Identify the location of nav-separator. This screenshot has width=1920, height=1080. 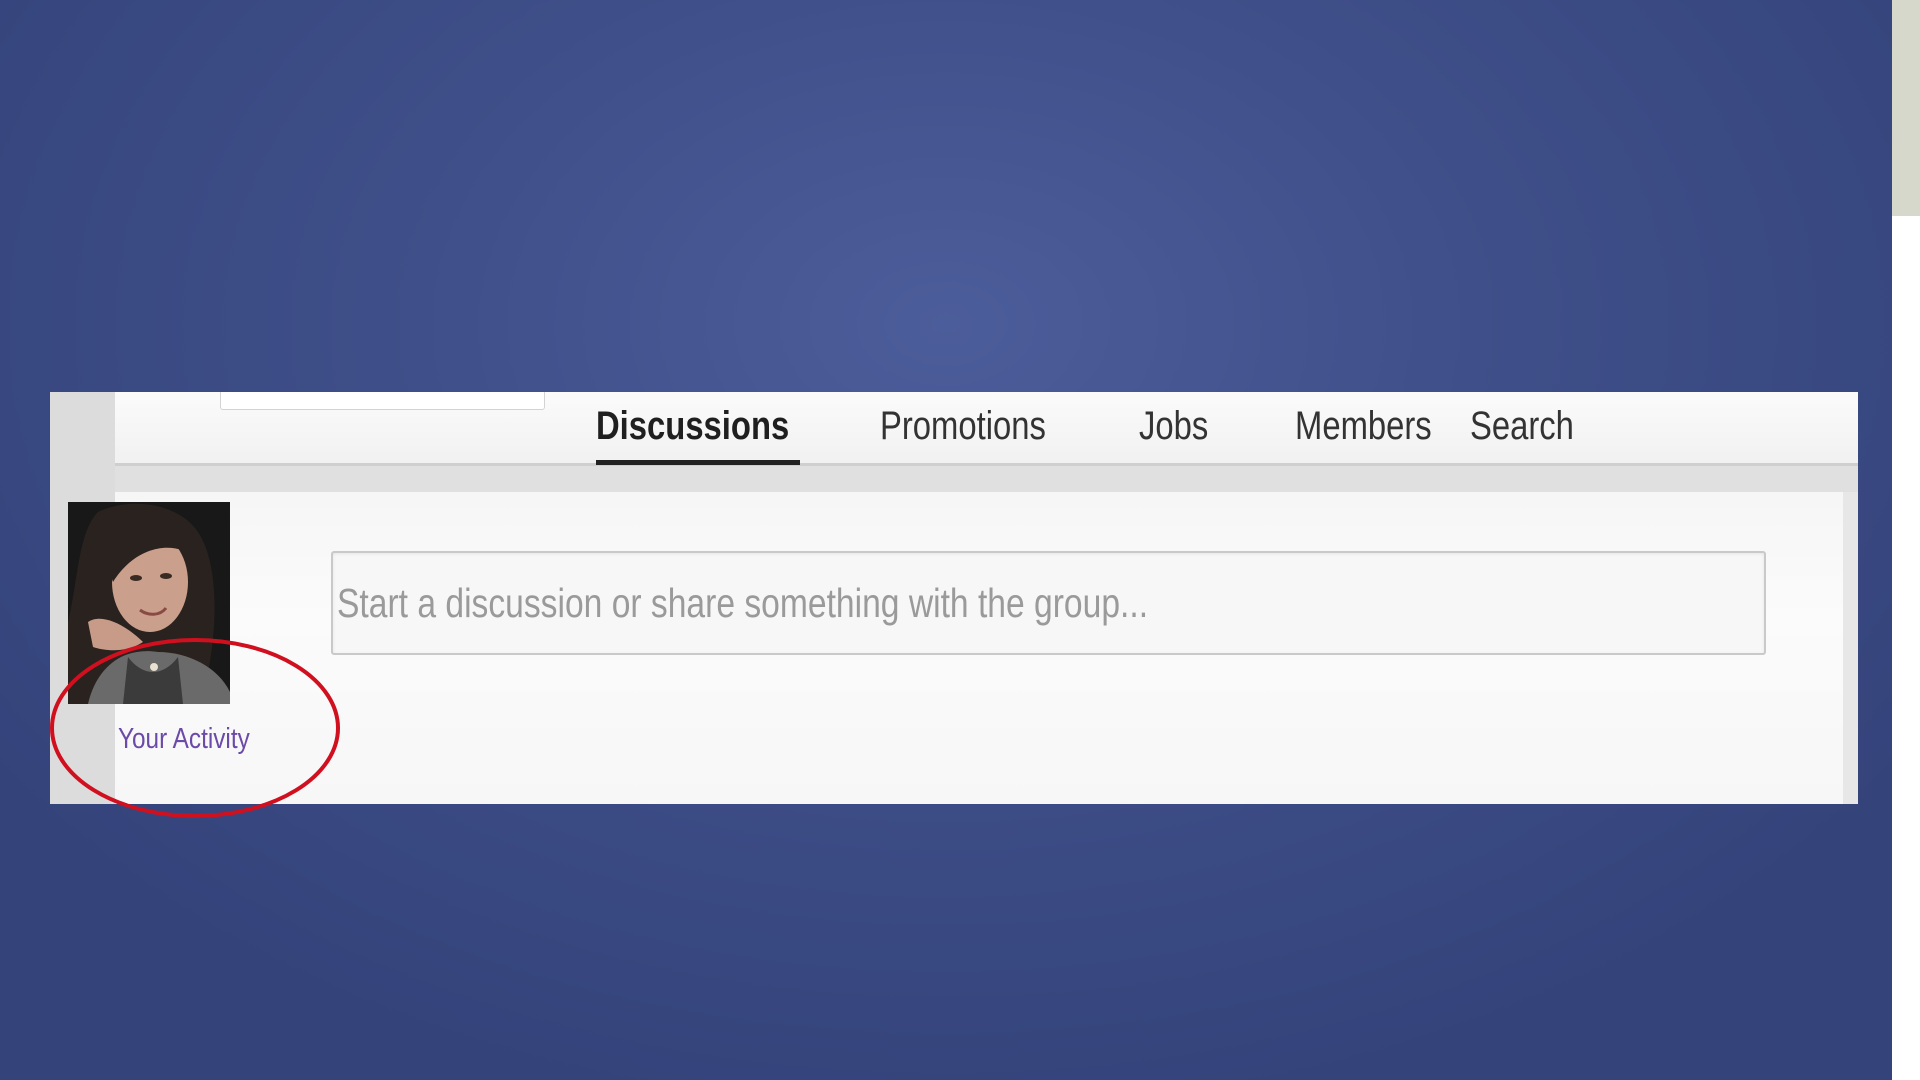
(986, 479).